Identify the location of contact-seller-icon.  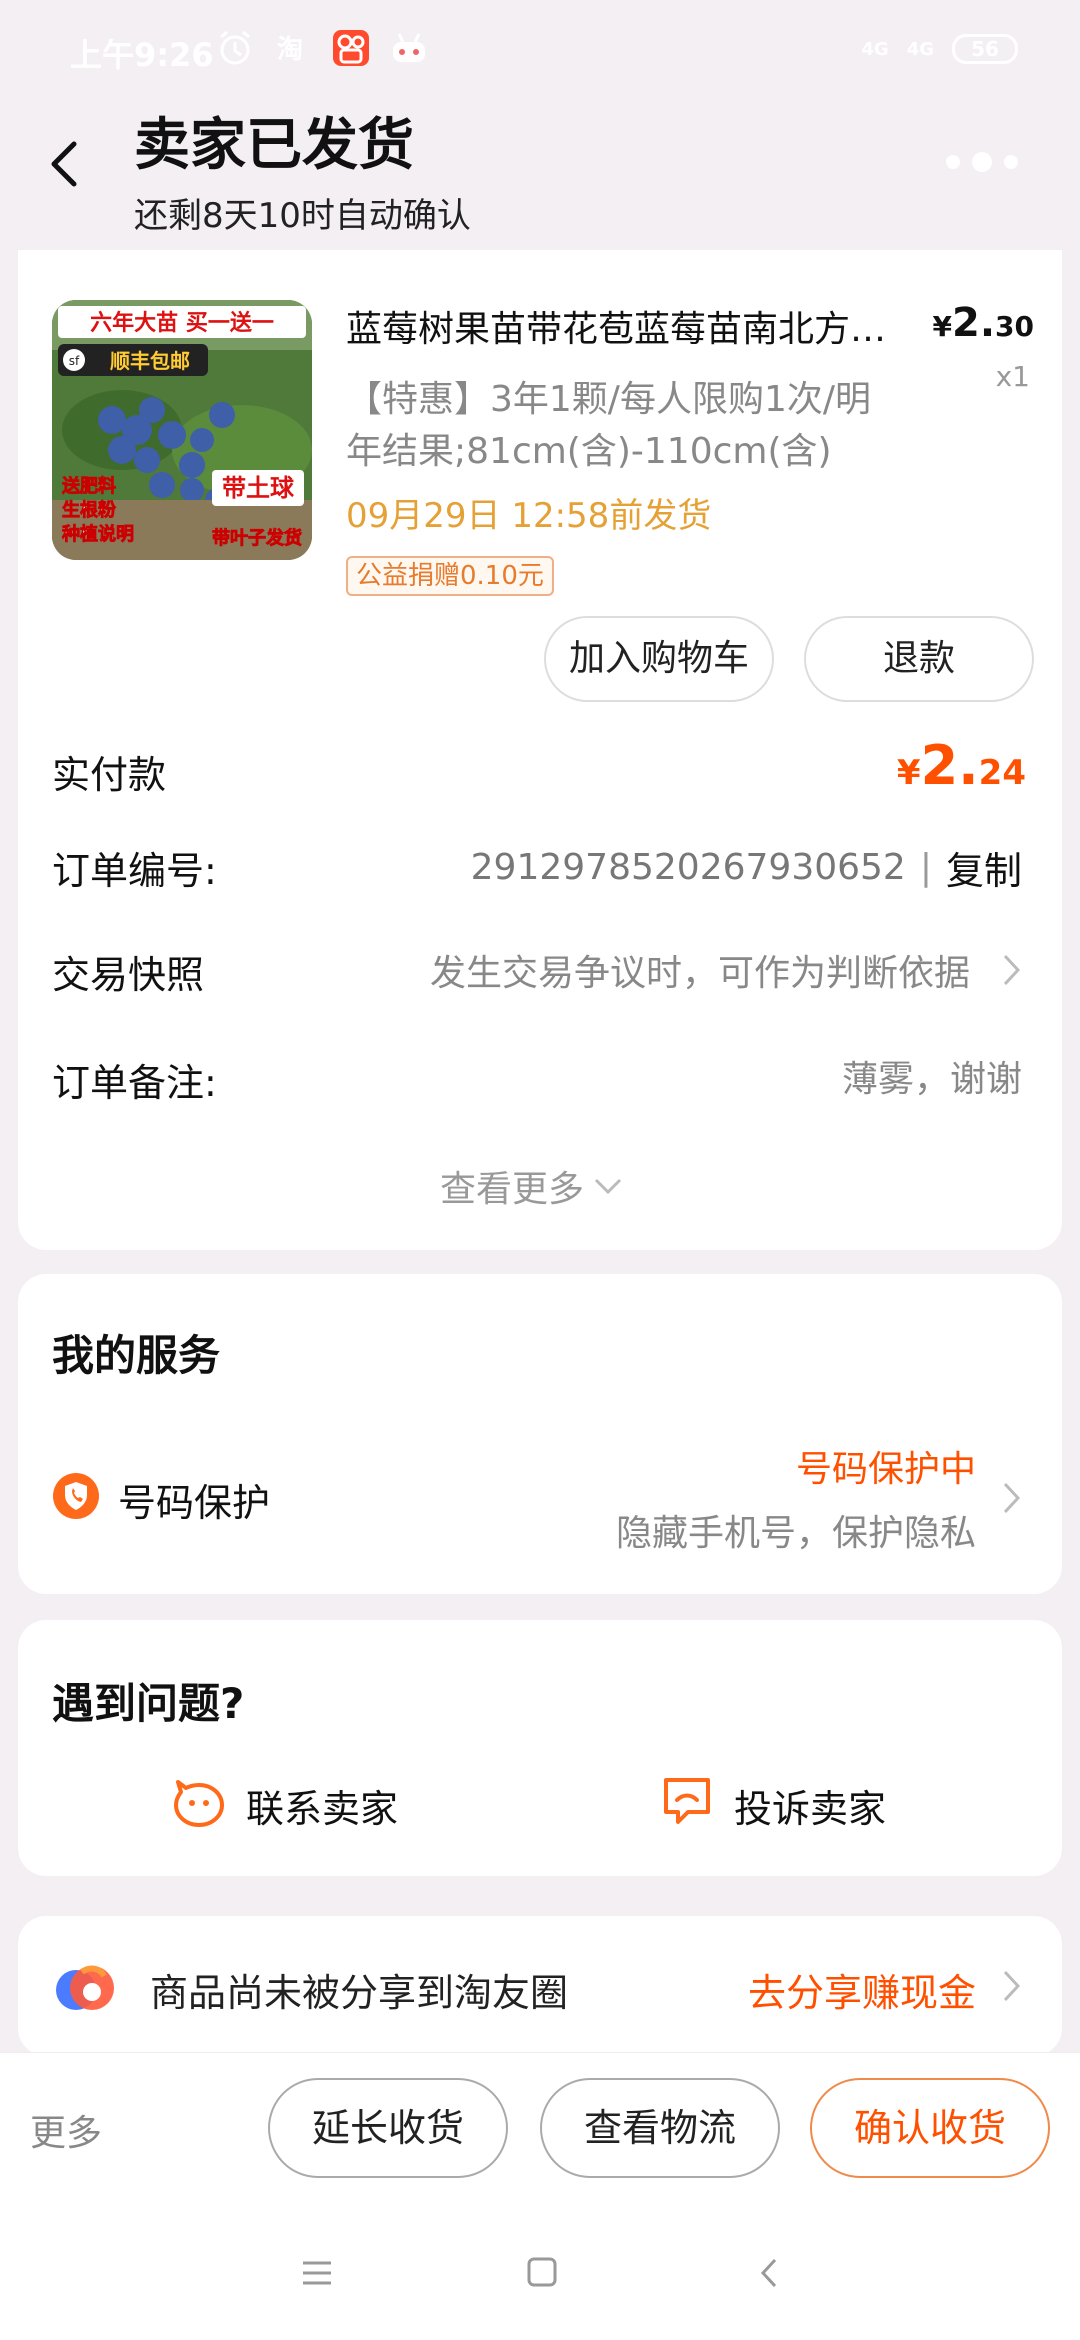
(199, 1801).